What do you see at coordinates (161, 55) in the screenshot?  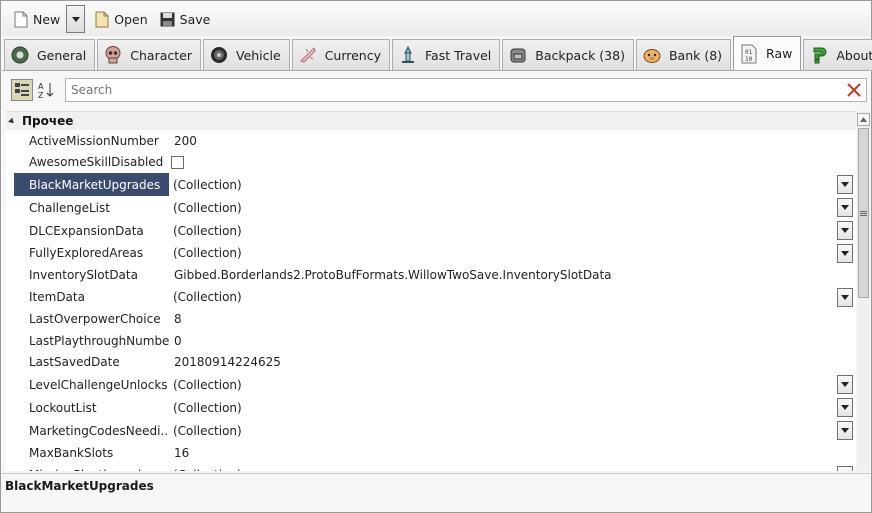 I see `tab-character-label: Character` at bounding box center [161, 55].